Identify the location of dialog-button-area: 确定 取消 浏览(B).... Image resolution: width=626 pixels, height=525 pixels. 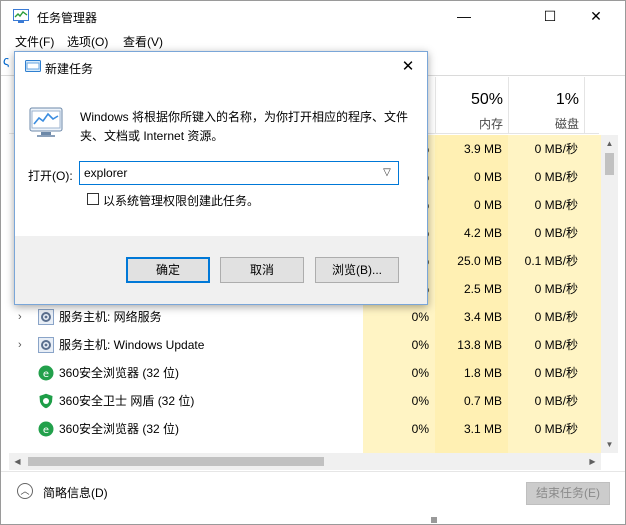
(221, 270).